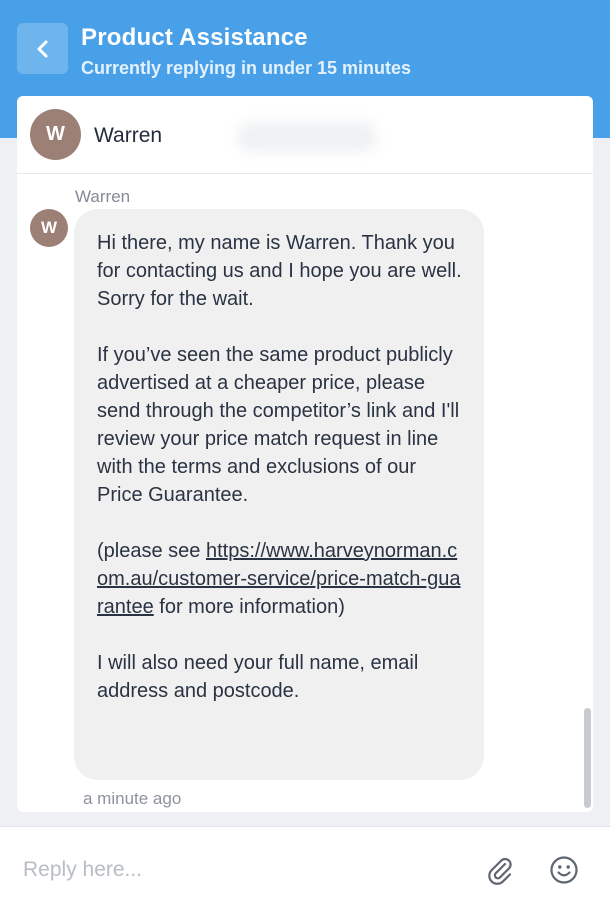 This screenshot has height=908, width=610. I want to click on message-text: for more information), so click(249, 607).